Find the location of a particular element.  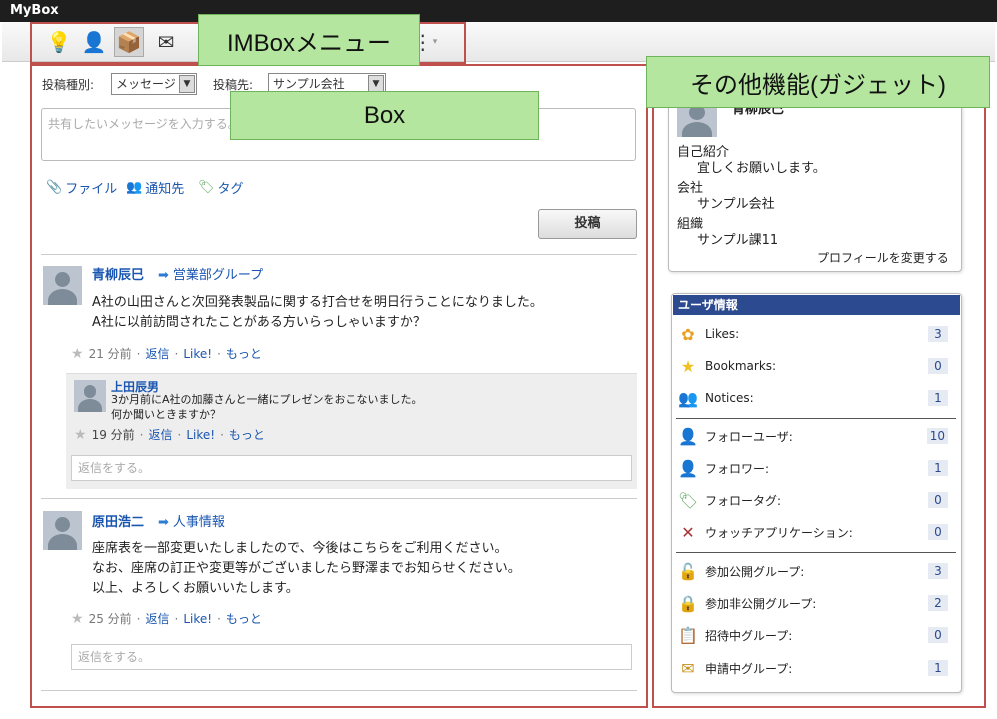

post-button: 投稿 is located at coordinates (587, 224).